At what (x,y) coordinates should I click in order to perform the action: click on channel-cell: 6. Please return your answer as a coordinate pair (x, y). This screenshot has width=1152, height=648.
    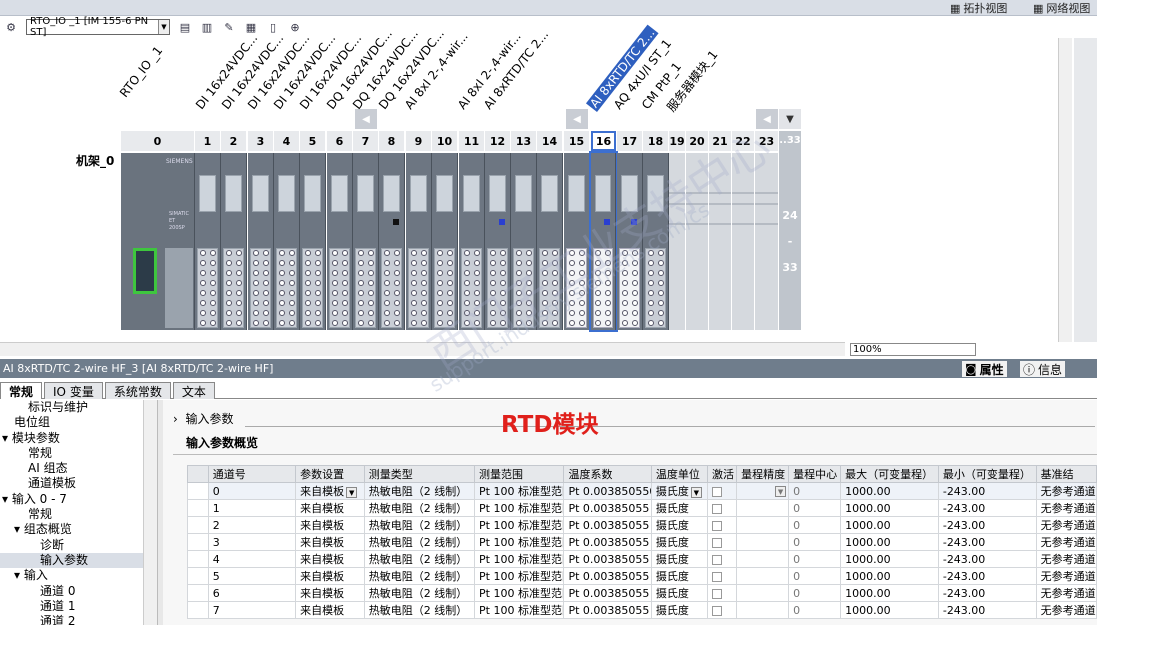
    Looking at the image, I should click on (252, 593).